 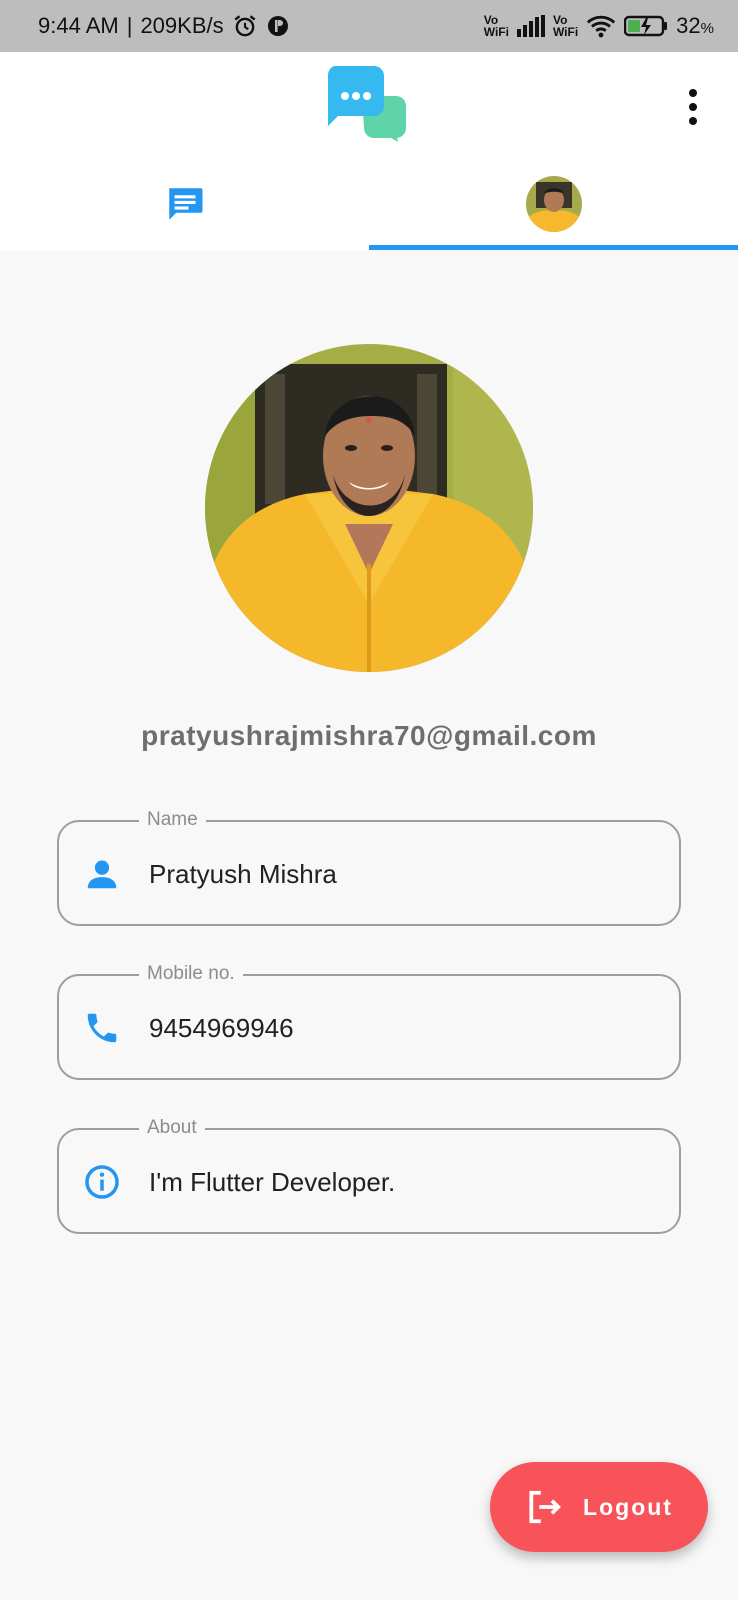 I want to click on about-field: About I'm Flutter Developer., so click(x=369, y=1175).